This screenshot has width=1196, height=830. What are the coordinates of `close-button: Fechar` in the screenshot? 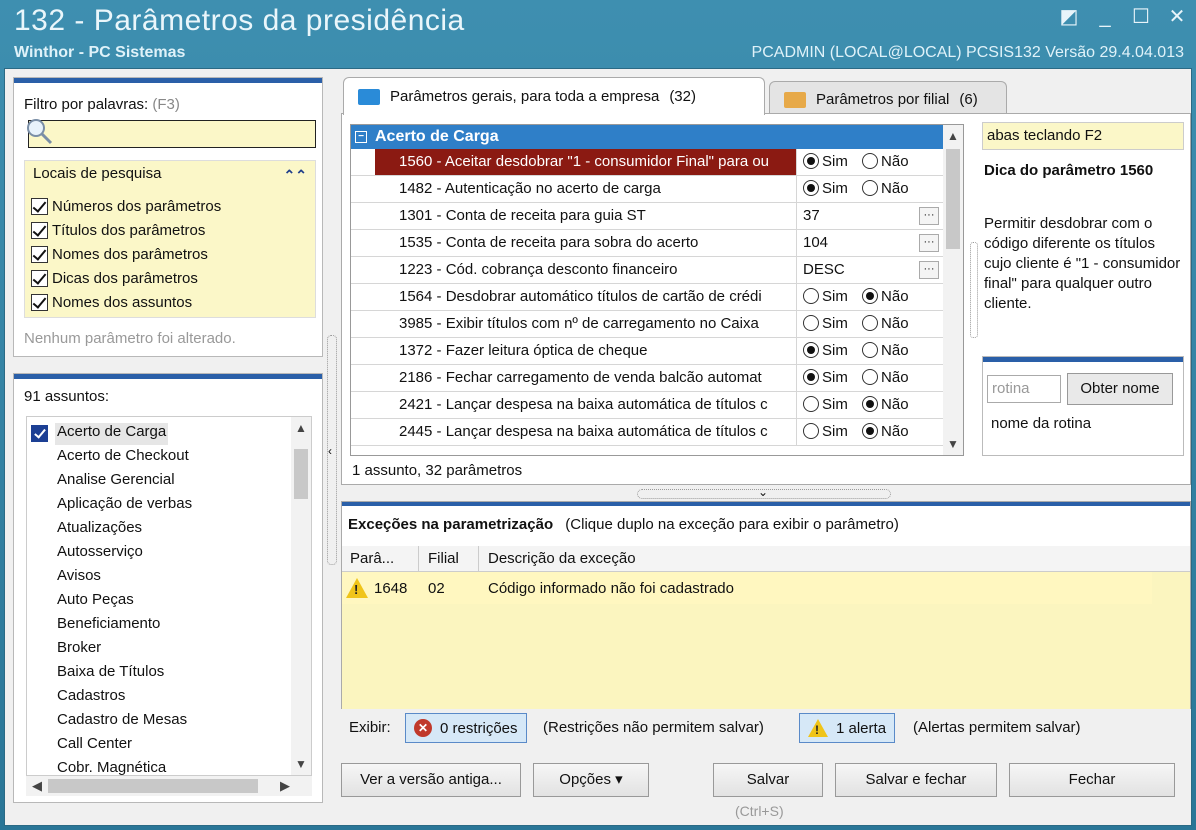 It's located at (1092, 780).